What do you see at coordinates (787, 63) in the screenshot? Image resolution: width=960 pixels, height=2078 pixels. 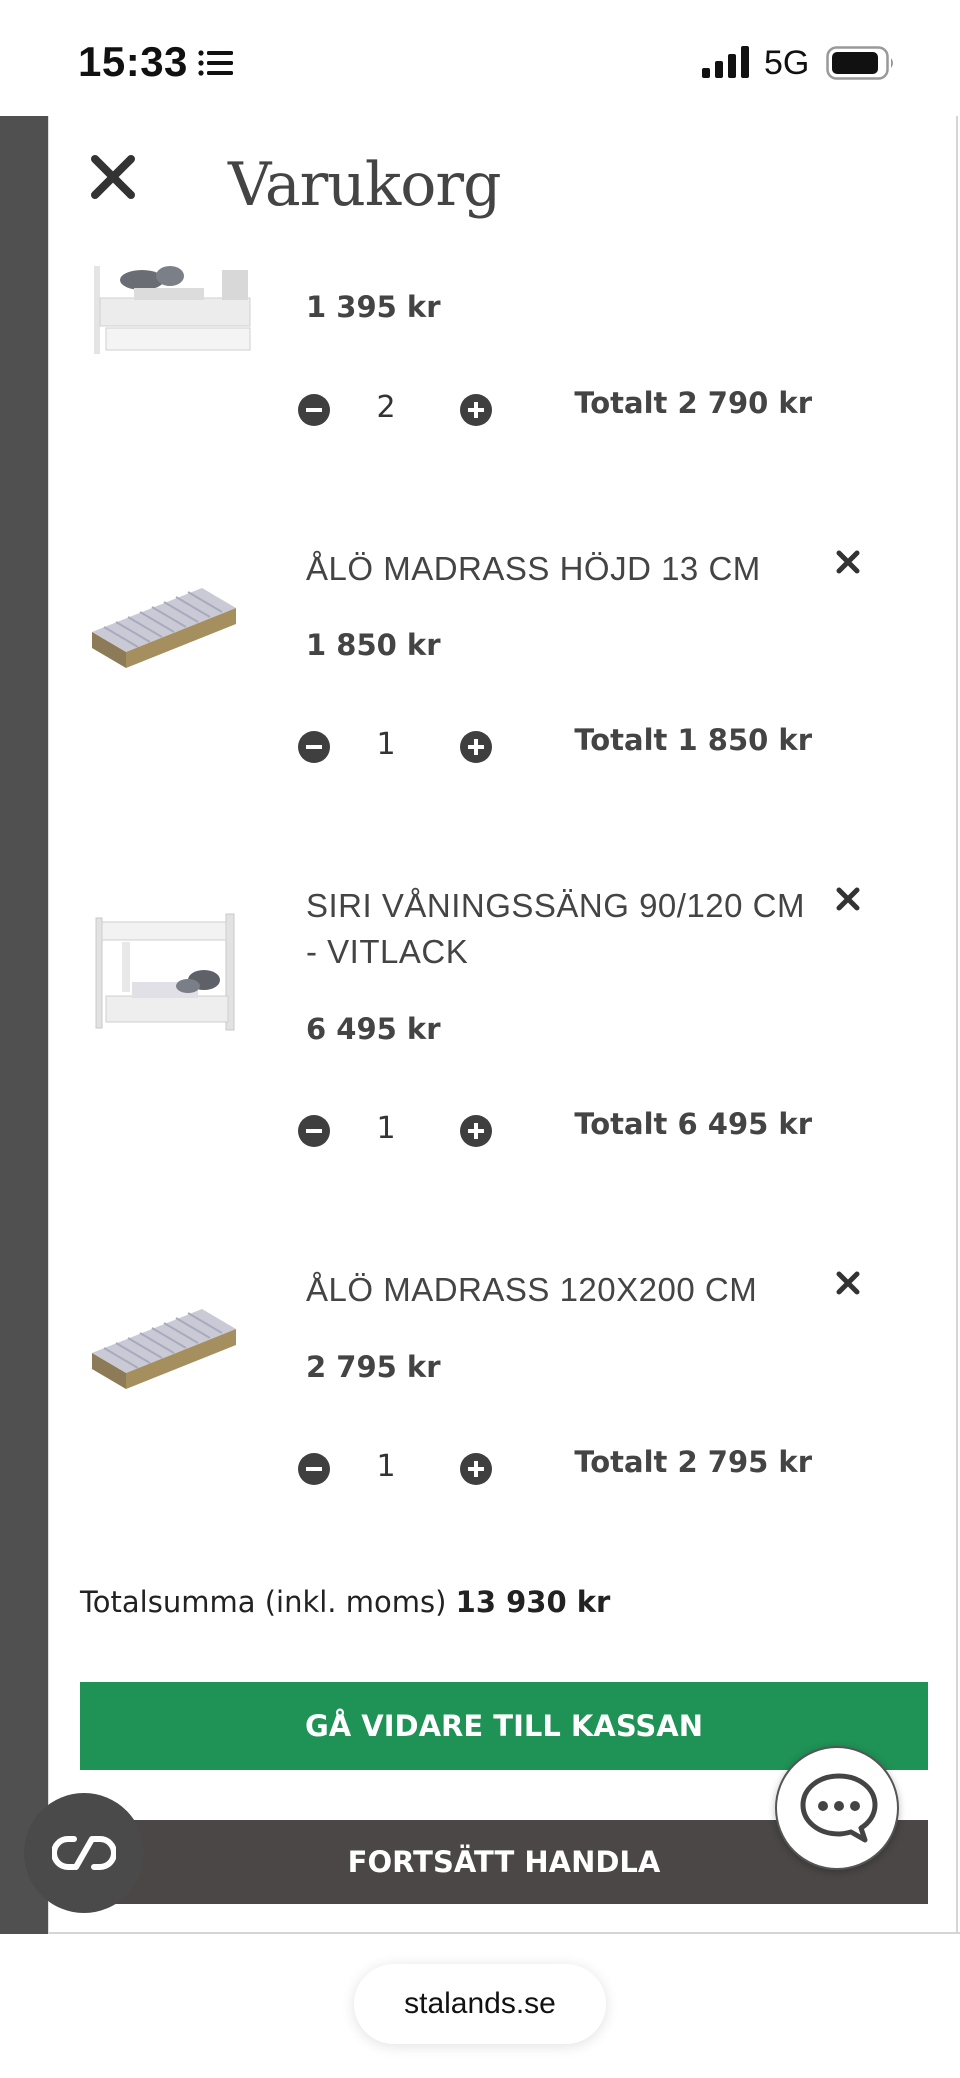 I see `network-label: 5G` at bounding box center [787, 63].